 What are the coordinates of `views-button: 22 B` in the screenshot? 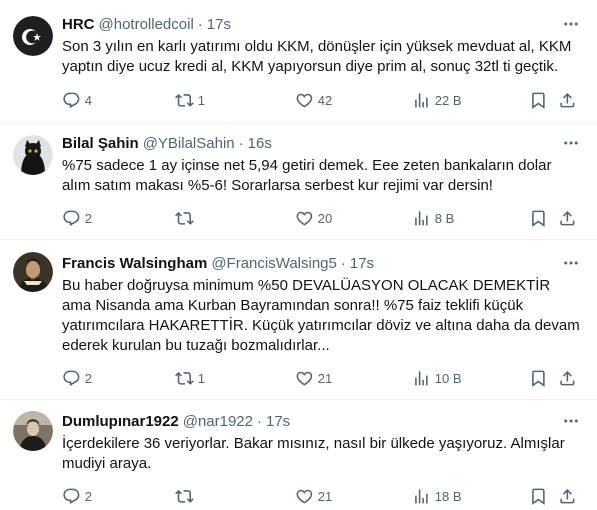 It's located at (437, 100).